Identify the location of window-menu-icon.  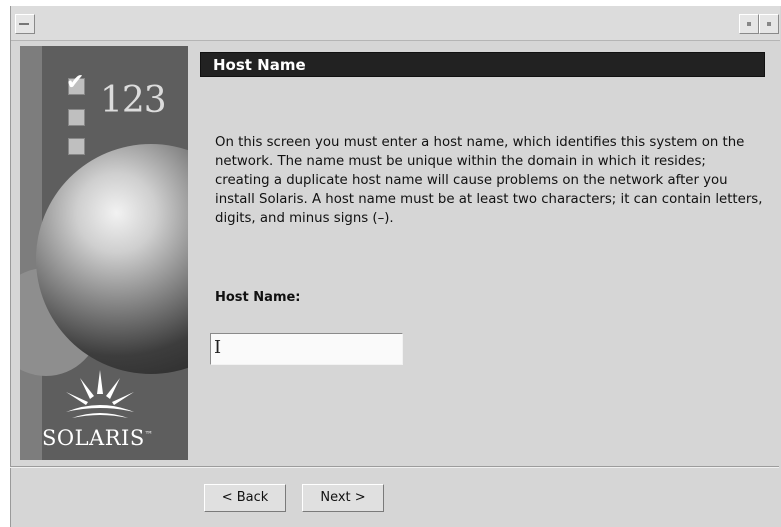
(24, 24).